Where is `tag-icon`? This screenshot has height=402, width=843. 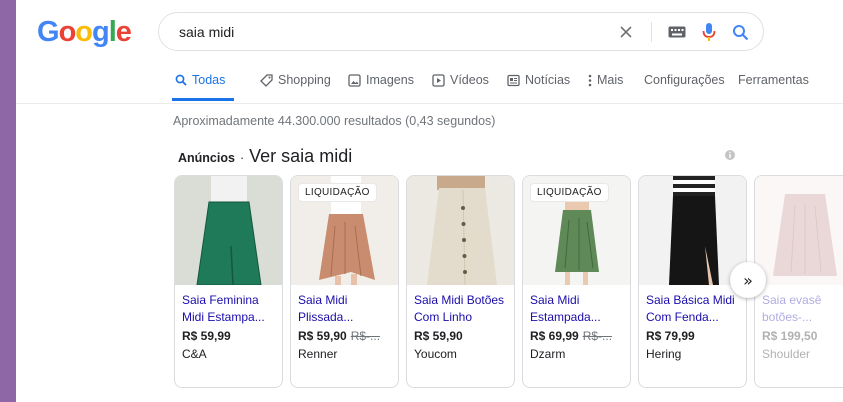
tag-icon is located at coordinates (266, 80).